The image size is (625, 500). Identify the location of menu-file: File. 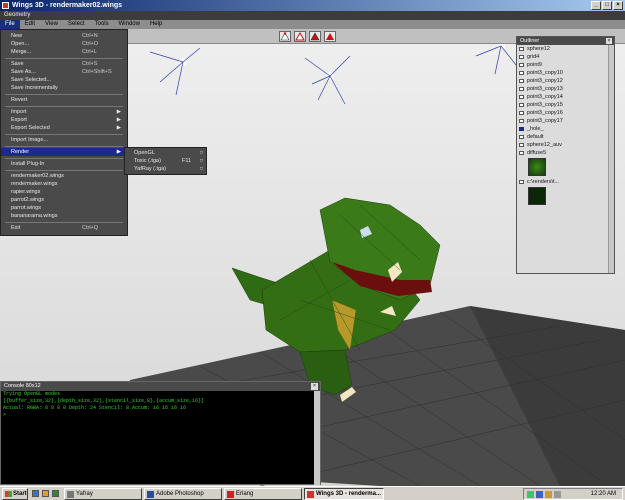
(10, 24).